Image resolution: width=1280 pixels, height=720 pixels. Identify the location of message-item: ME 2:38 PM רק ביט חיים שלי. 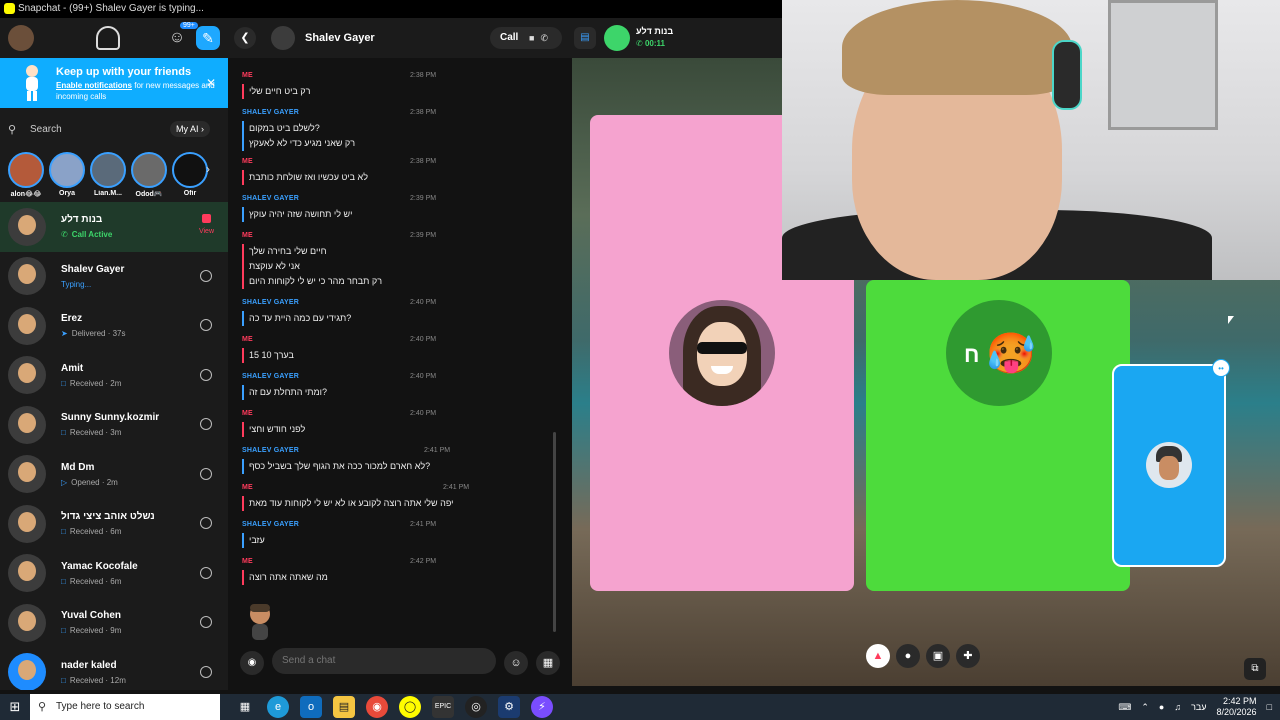
(394, 85).